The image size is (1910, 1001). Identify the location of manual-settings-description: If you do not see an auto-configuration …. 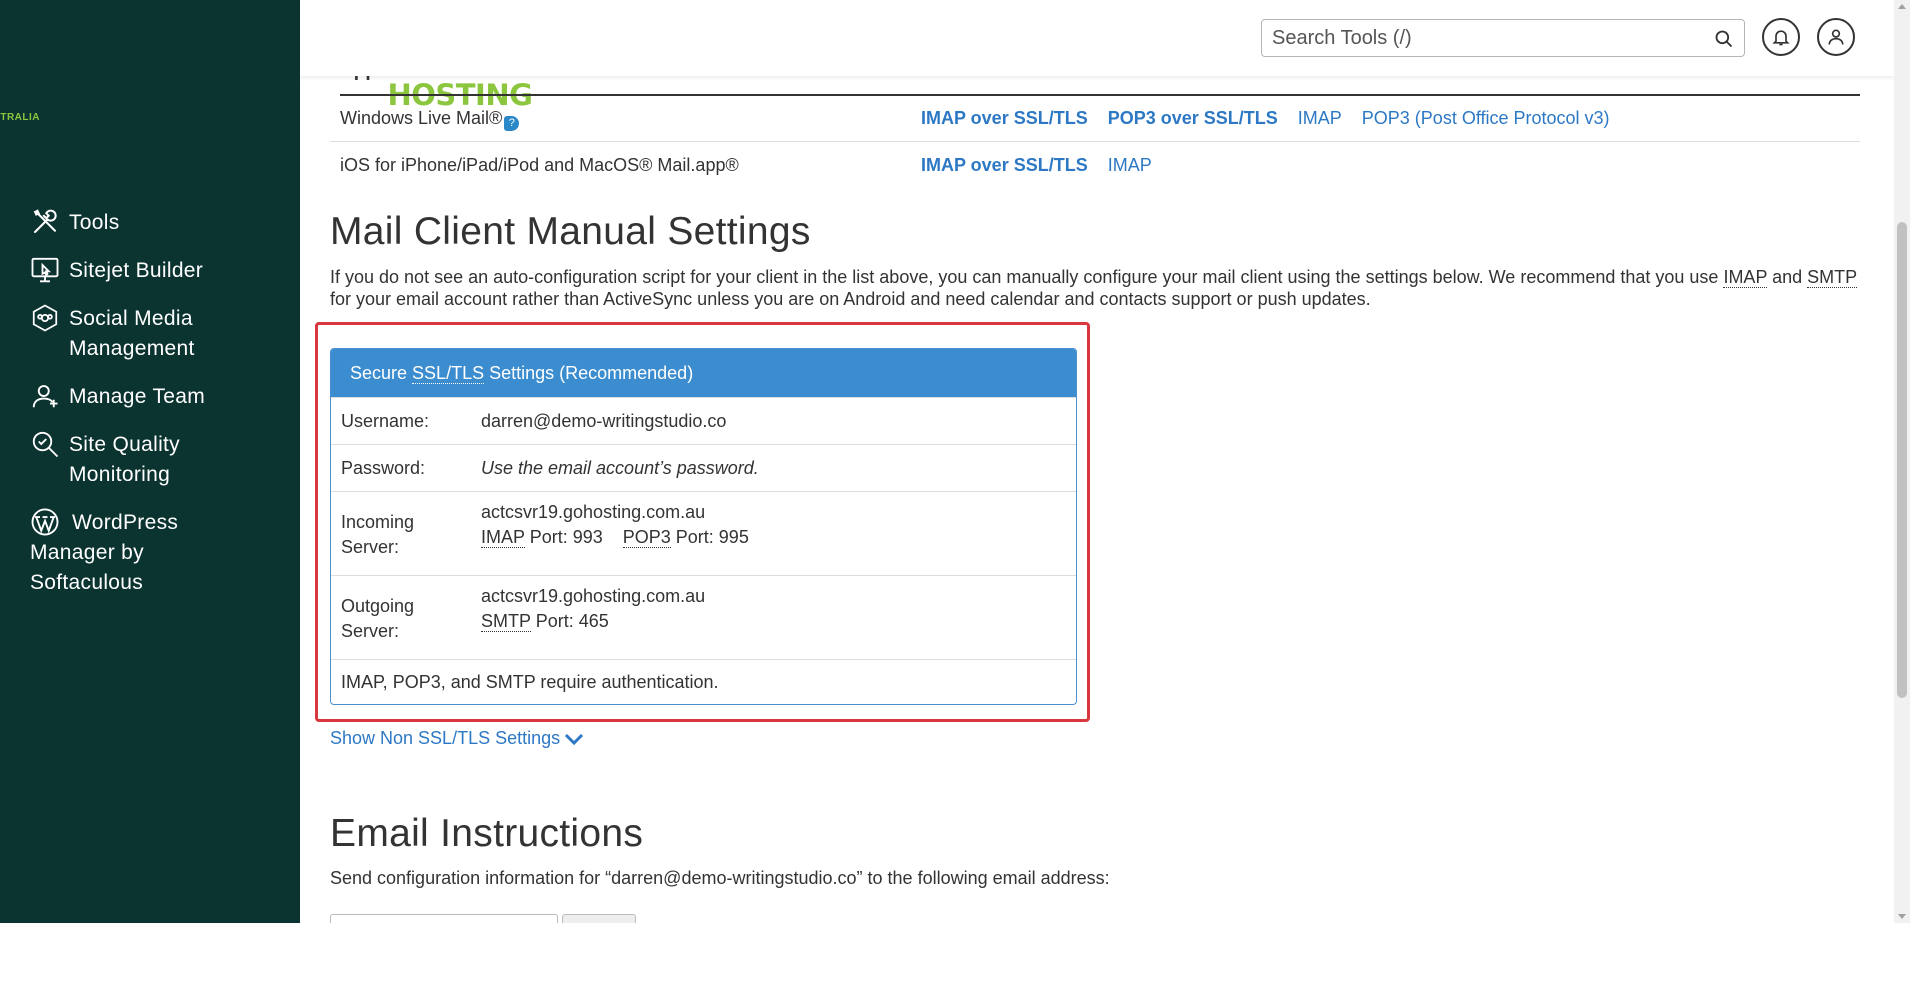
(1093, 288).